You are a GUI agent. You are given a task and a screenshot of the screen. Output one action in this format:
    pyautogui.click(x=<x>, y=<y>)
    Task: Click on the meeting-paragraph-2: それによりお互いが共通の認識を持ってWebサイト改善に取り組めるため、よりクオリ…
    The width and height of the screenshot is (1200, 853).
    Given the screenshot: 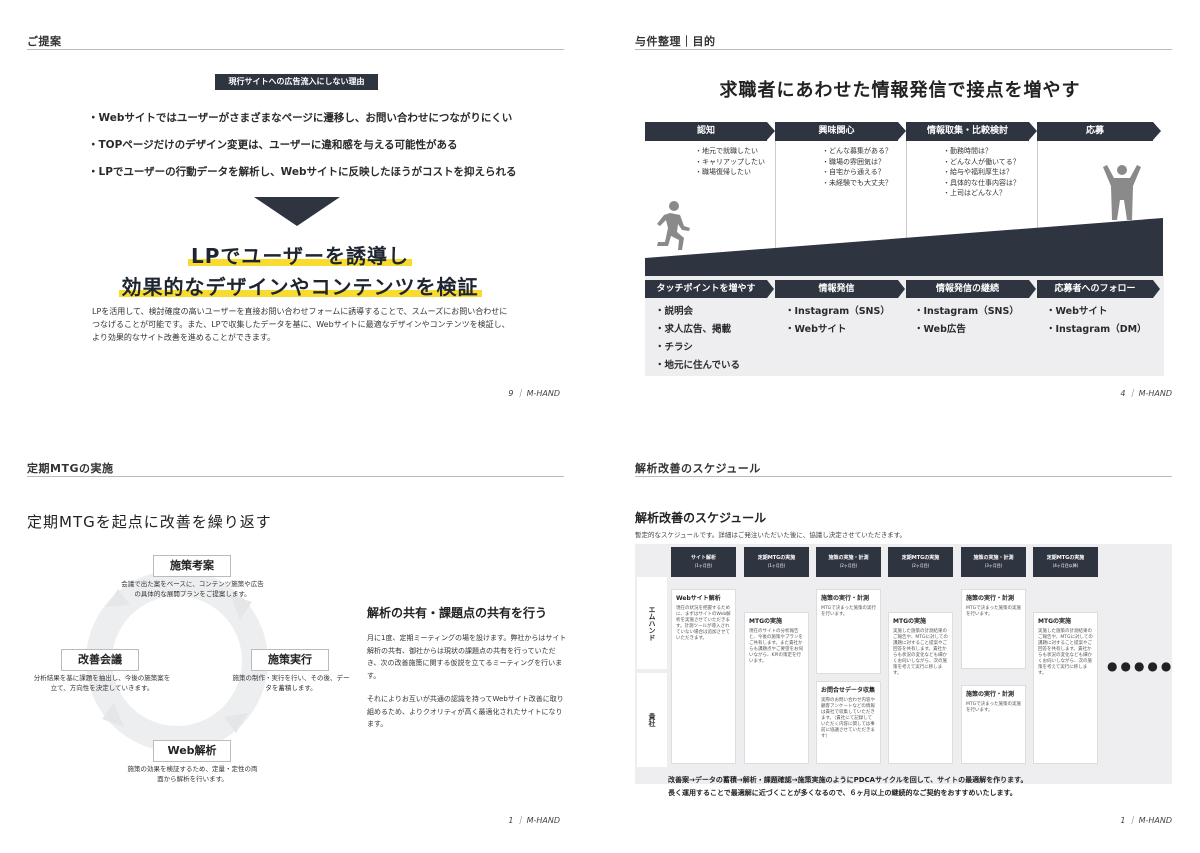 What is the action you would take?
    pyautogui.click(x=465, y=711)
    